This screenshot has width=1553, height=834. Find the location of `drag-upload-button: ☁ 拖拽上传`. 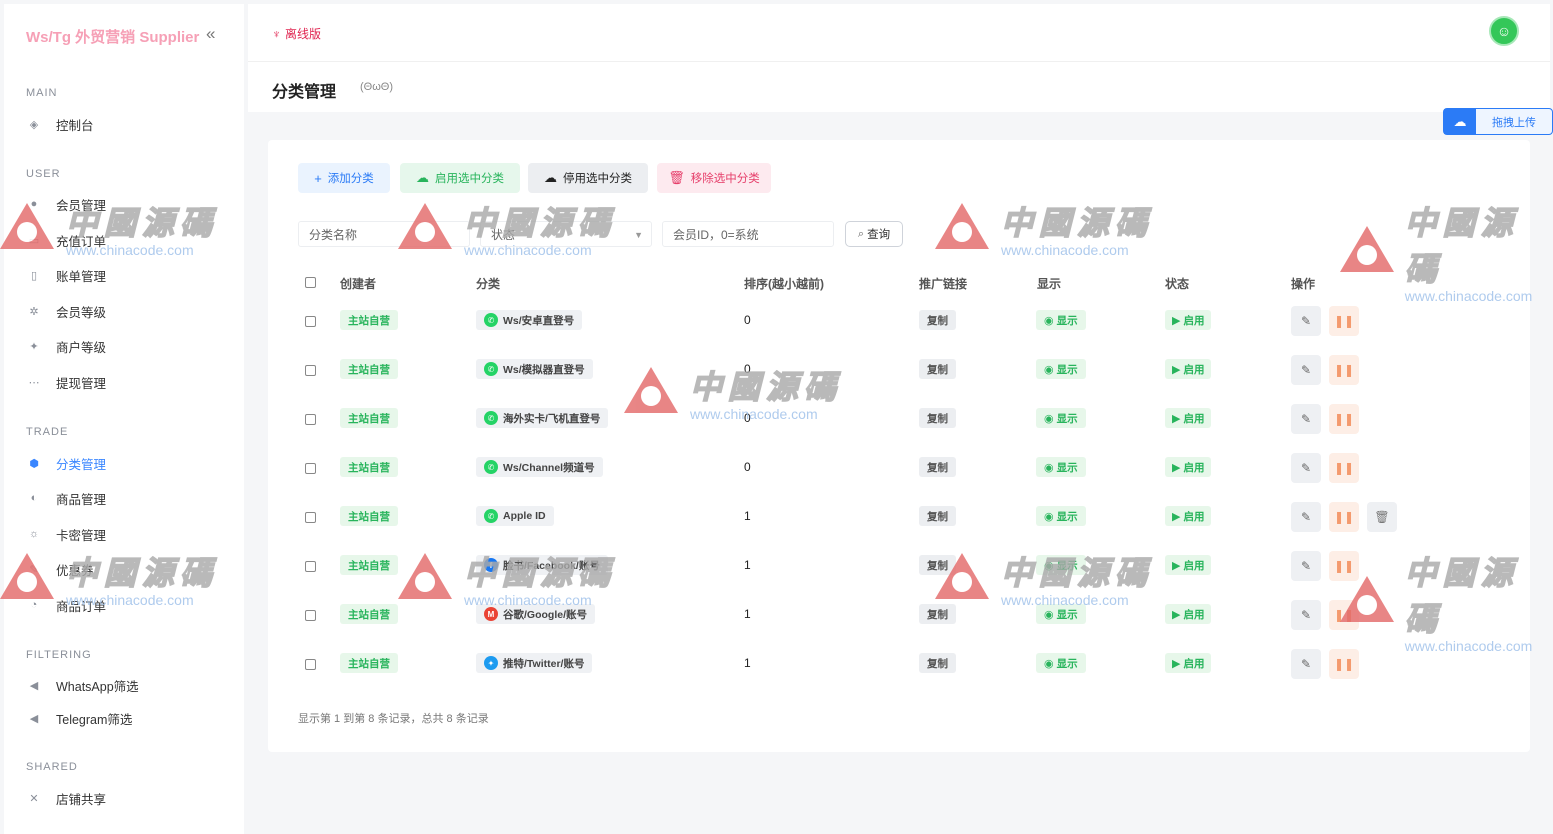

drag-upload-button: ☁ 拖拽上传 is located at coordinates (1498, 121).